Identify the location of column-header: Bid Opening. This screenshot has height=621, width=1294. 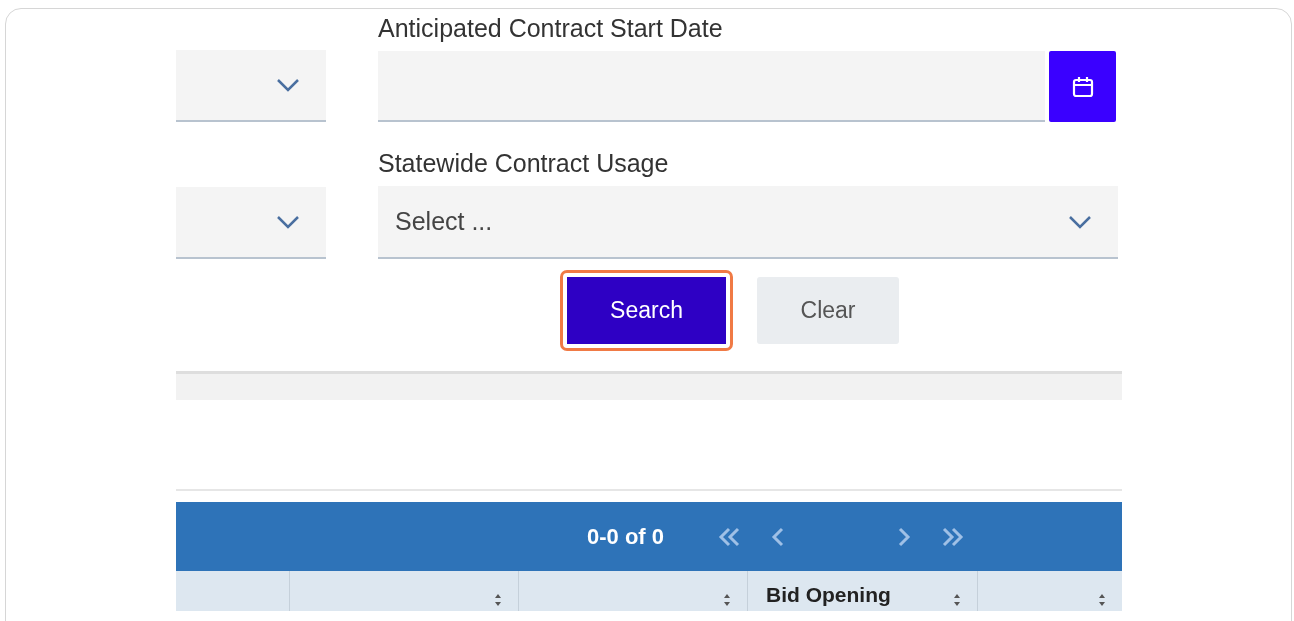
(828, 595).